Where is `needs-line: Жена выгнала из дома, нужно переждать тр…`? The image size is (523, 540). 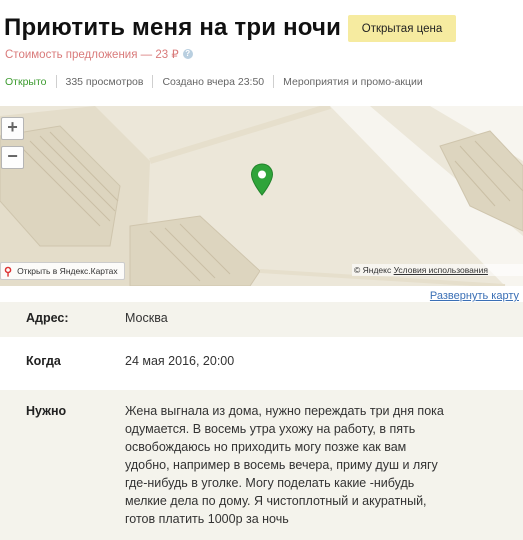
needs-line: Жена выгнала из дома, нужно переждать тр… is located at coordinates (284, 411).